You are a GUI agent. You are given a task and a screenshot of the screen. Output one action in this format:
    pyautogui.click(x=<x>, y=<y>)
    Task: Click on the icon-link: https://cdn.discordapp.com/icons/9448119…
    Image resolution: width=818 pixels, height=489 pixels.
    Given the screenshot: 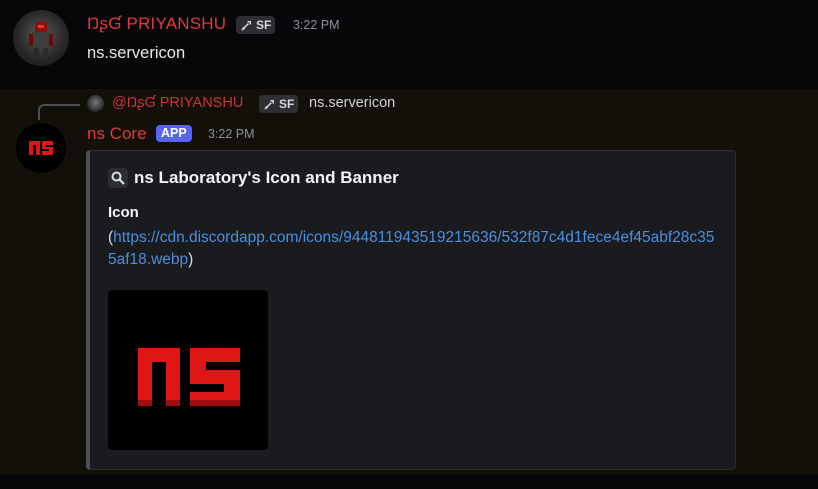 What is the action you would take?
    pyautogui.click(x=411, y=248)
    